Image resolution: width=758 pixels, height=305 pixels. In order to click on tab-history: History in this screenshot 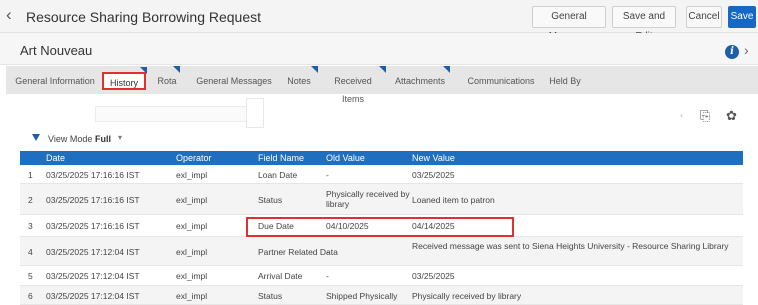, I will do `click(124, 78)`.